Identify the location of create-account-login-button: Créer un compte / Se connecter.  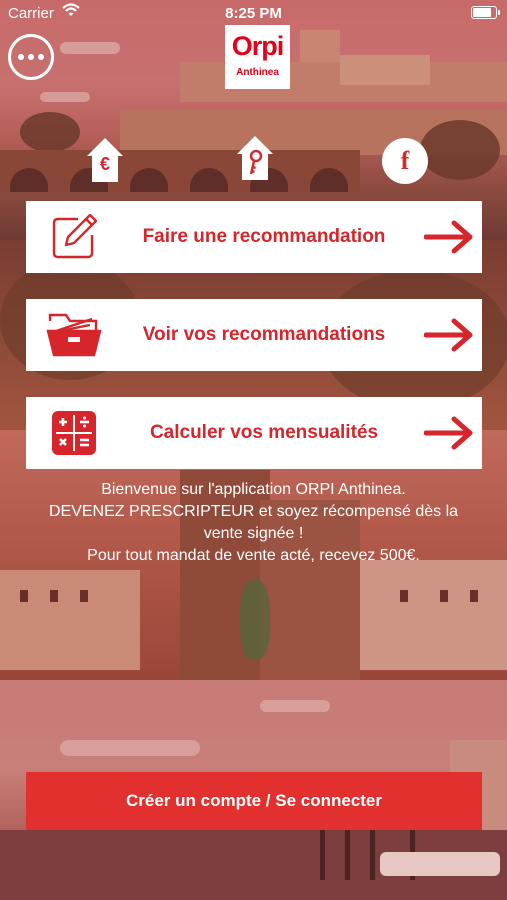
(254, 801).